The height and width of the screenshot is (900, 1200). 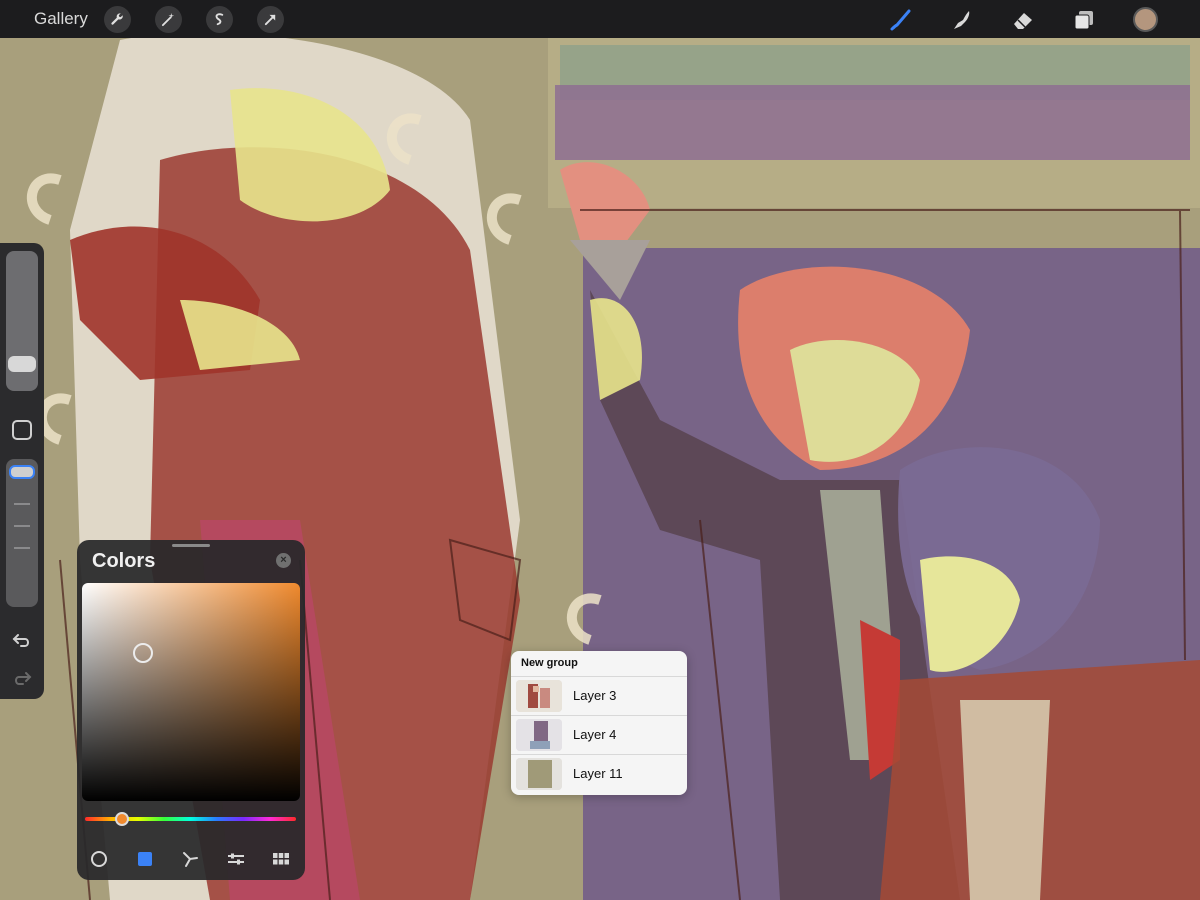 I want to click on harmony-mode-button, so click(x=191, y=859).